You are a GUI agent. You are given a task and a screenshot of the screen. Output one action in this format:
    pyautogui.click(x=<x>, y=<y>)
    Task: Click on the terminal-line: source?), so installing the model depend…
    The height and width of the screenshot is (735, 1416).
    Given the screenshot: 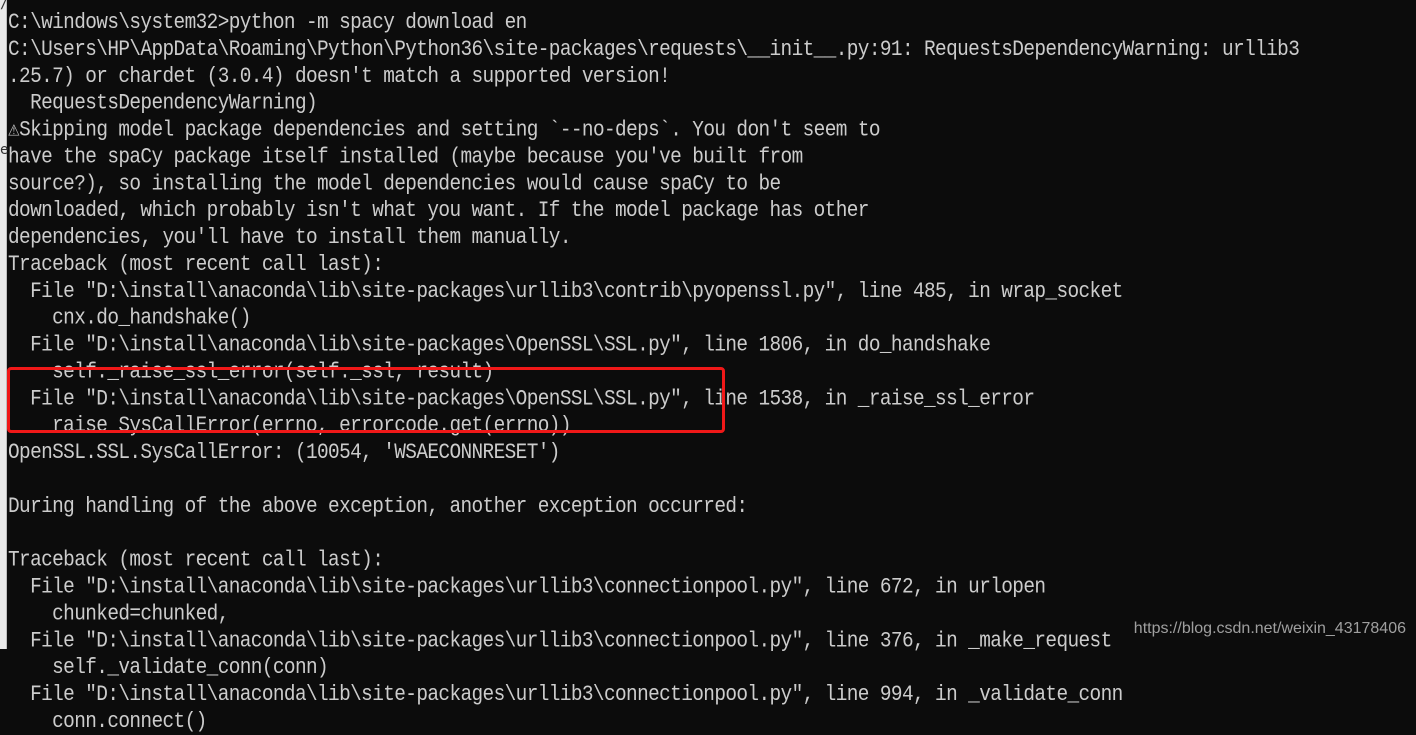 What is the action you would take?
    pyautogui.click(x=394, y=184)
    